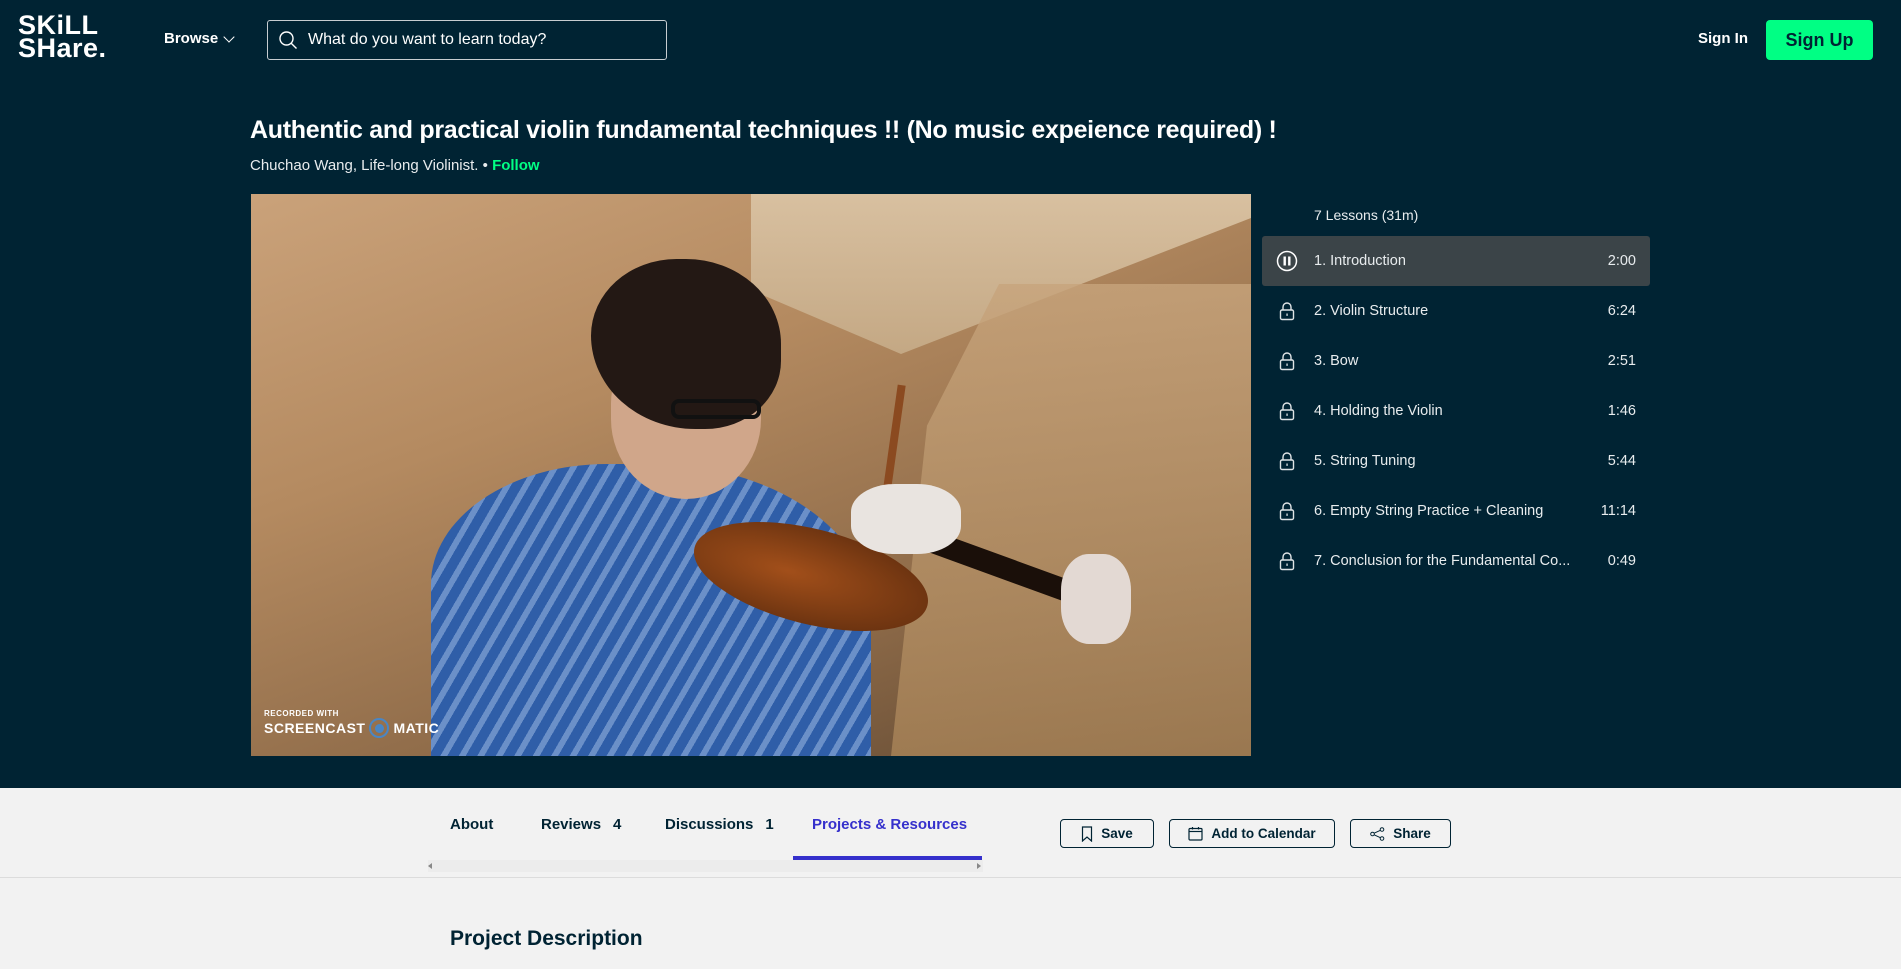 This screenshot has width=1901, height=969. What do you see at coordinates (315, 728) in the screenshot?
I see `watermark-left-text: SCREENCAST` at bounding box center [315, 728].